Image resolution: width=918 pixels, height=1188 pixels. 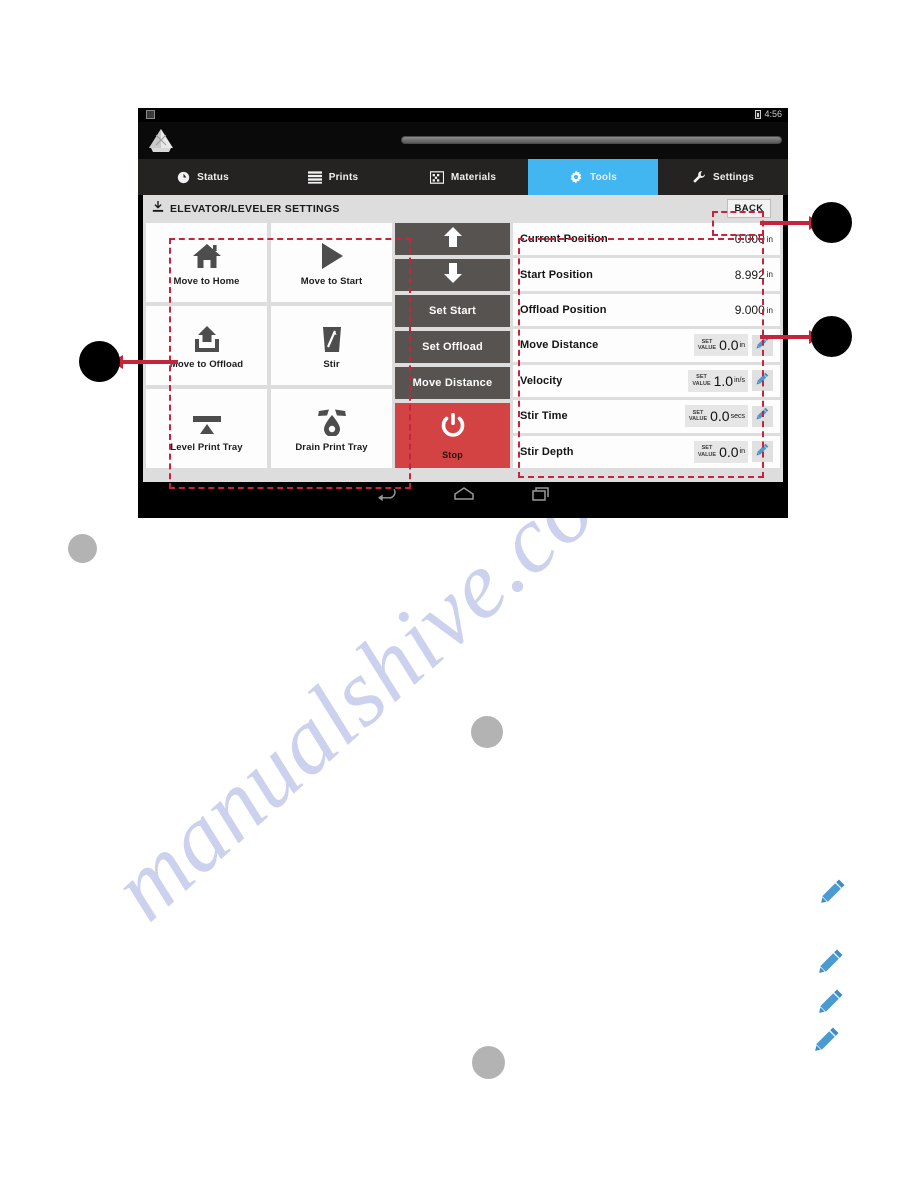 I want to click on level-tray-icon, so click(x=207, y=420).